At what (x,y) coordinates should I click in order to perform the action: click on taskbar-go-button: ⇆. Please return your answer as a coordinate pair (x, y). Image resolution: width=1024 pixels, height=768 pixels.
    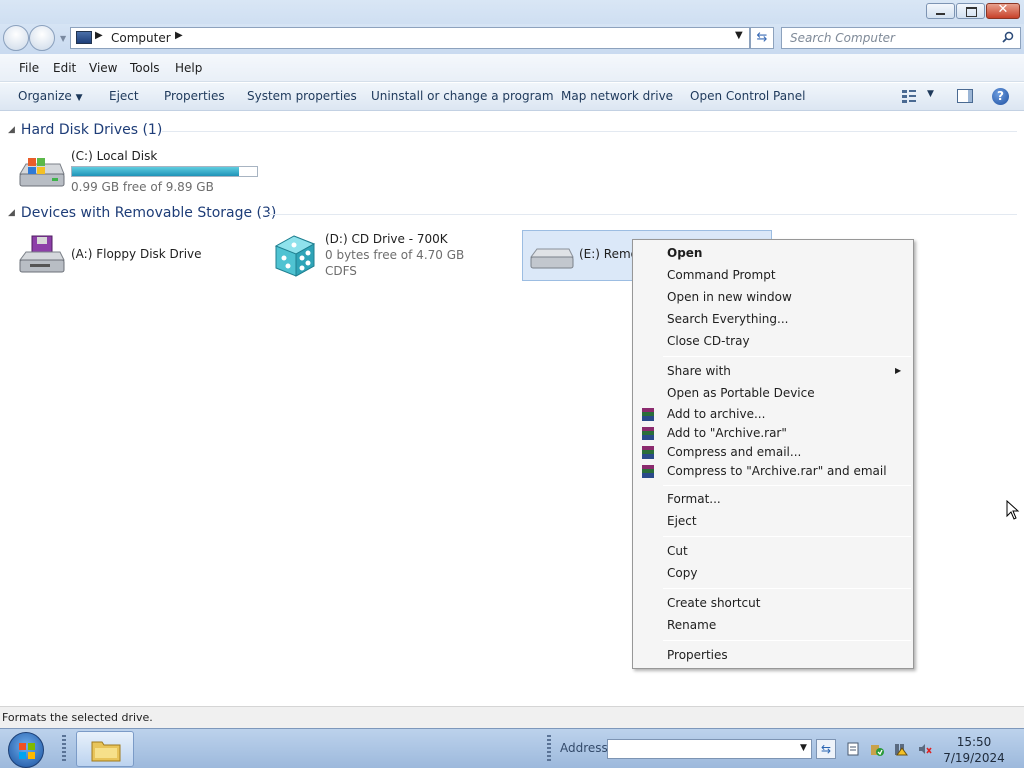
    Looking at the image, I should click on (826, 749).